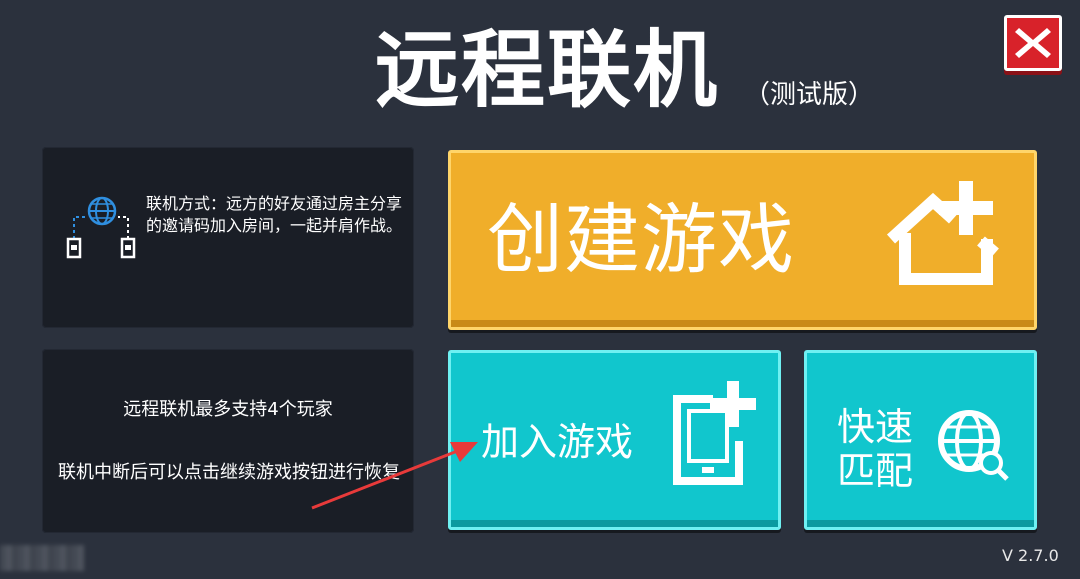 The image size is (1080, 579). Describe the element at coordinates (547, 70) in the screenshot. I see `page-title: 远程联机` at that location.